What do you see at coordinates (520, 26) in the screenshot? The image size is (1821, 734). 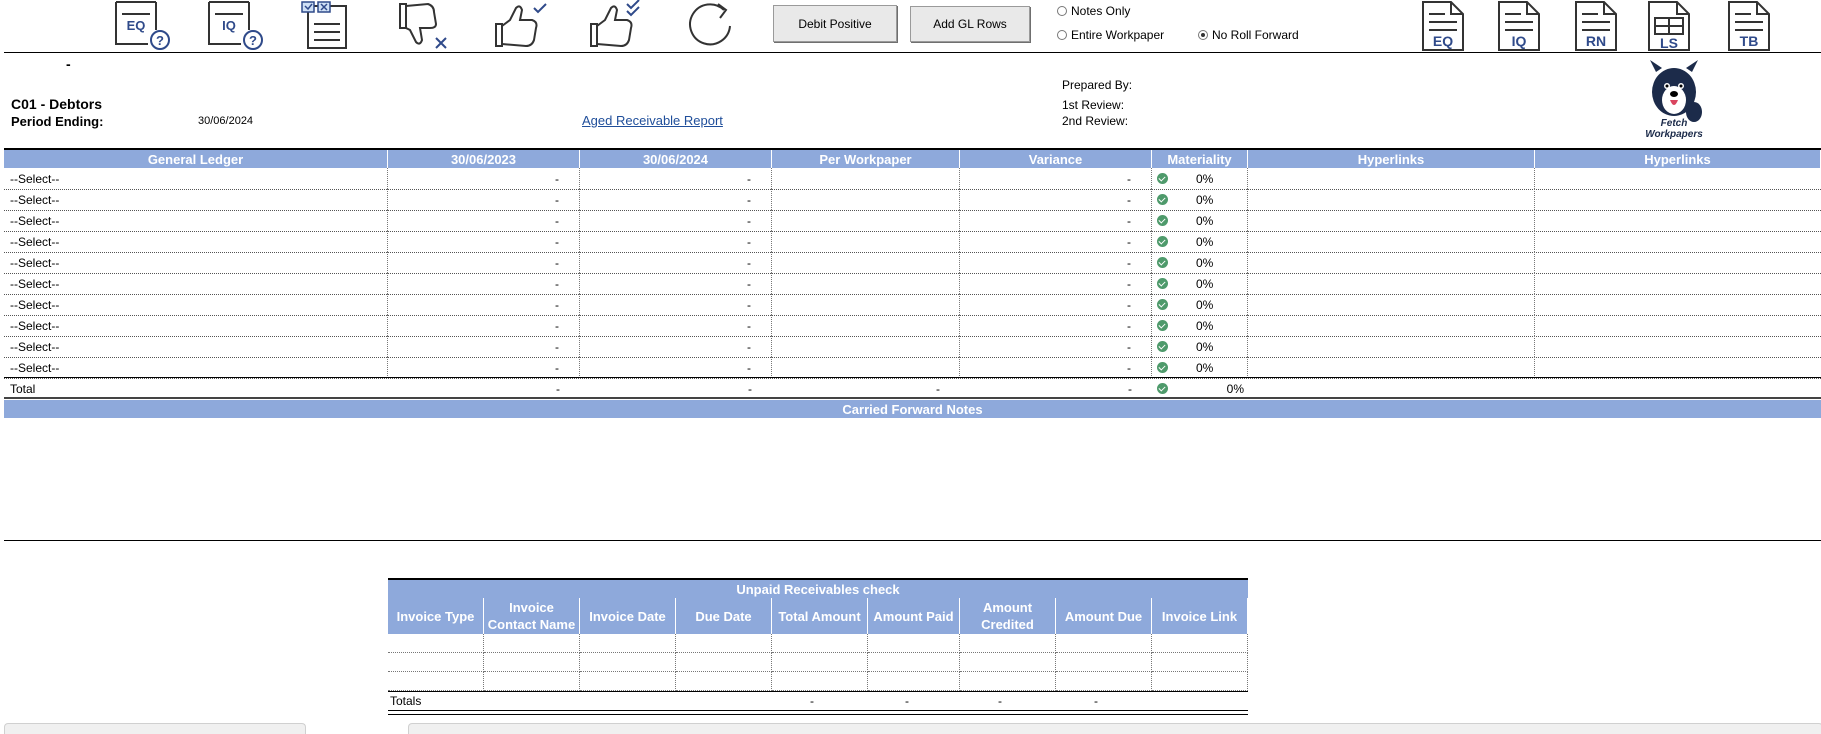 I see `thumbs-up-check-icon` at bounding box center [520, 26].